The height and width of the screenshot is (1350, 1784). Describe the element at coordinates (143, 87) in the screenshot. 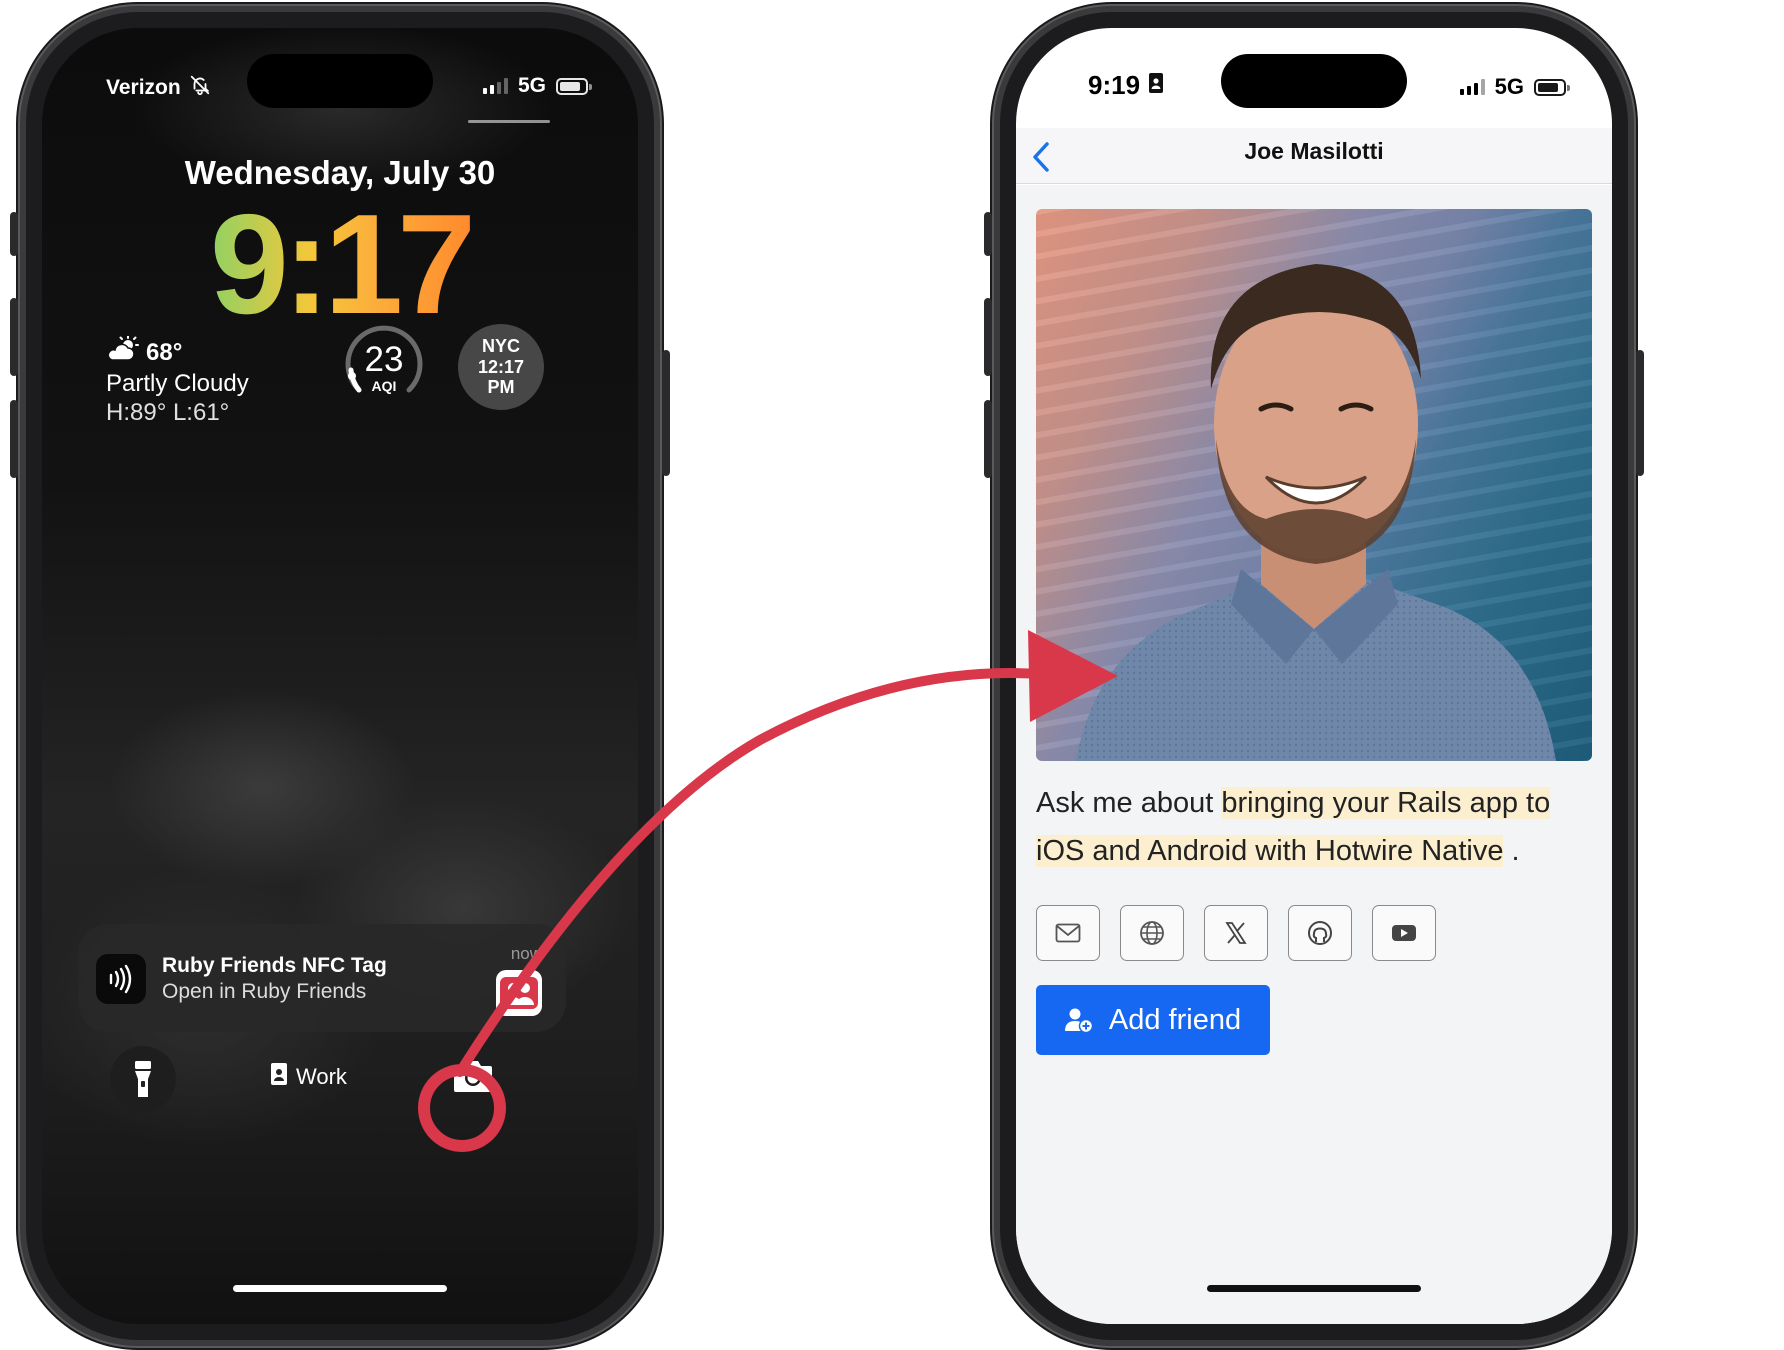

I see `carrier-name: Verizon` at that location.